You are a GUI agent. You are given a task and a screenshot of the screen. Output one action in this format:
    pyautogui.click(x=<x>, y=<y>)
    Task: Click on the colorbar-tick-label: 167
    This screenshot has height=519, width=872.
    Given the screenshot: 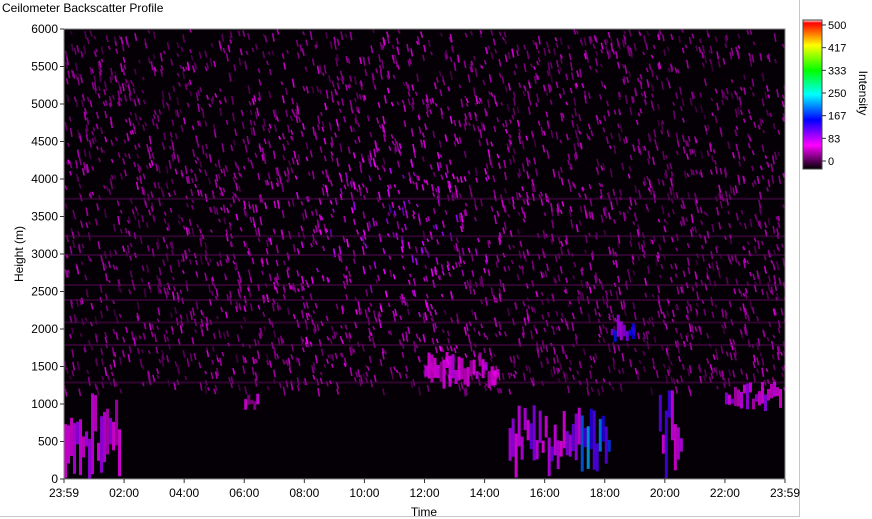 What is the action you would take?
    pyautogui.click(x=837, y=117)
    